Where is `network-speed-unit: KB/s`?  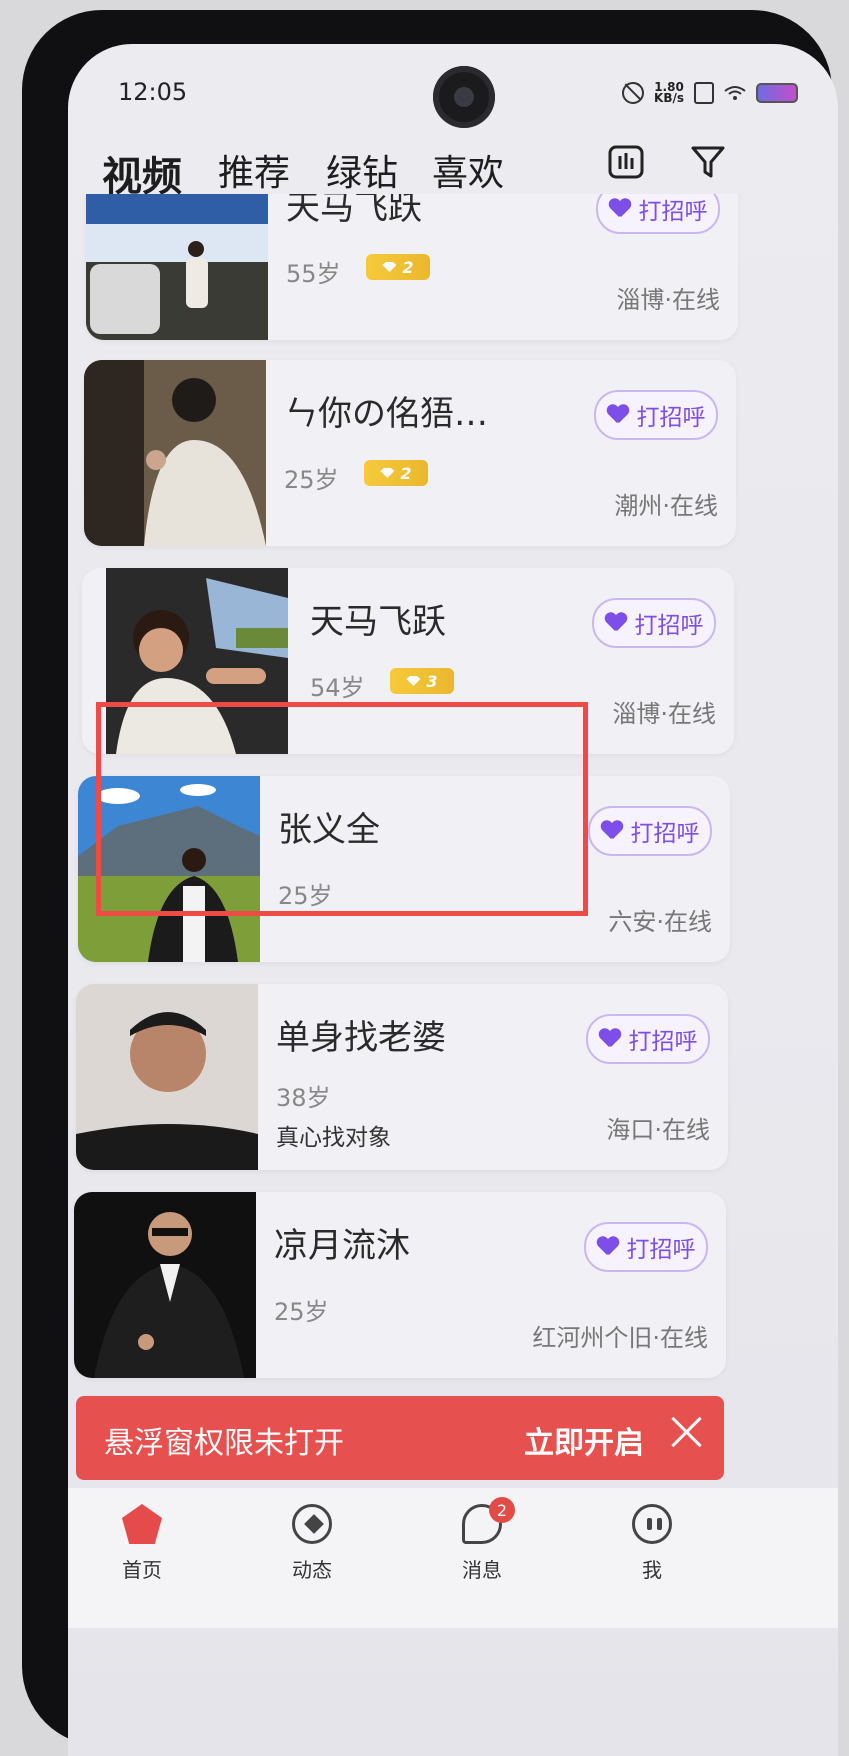
network-speed-unit: KB/s is located at coordinates (669, 98).